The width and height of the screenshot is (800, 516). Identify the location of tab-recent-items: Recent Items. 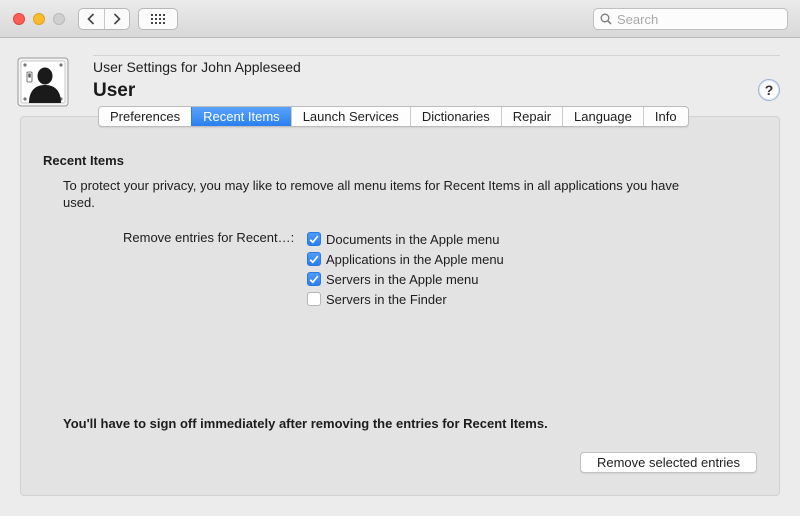
(241, 116).